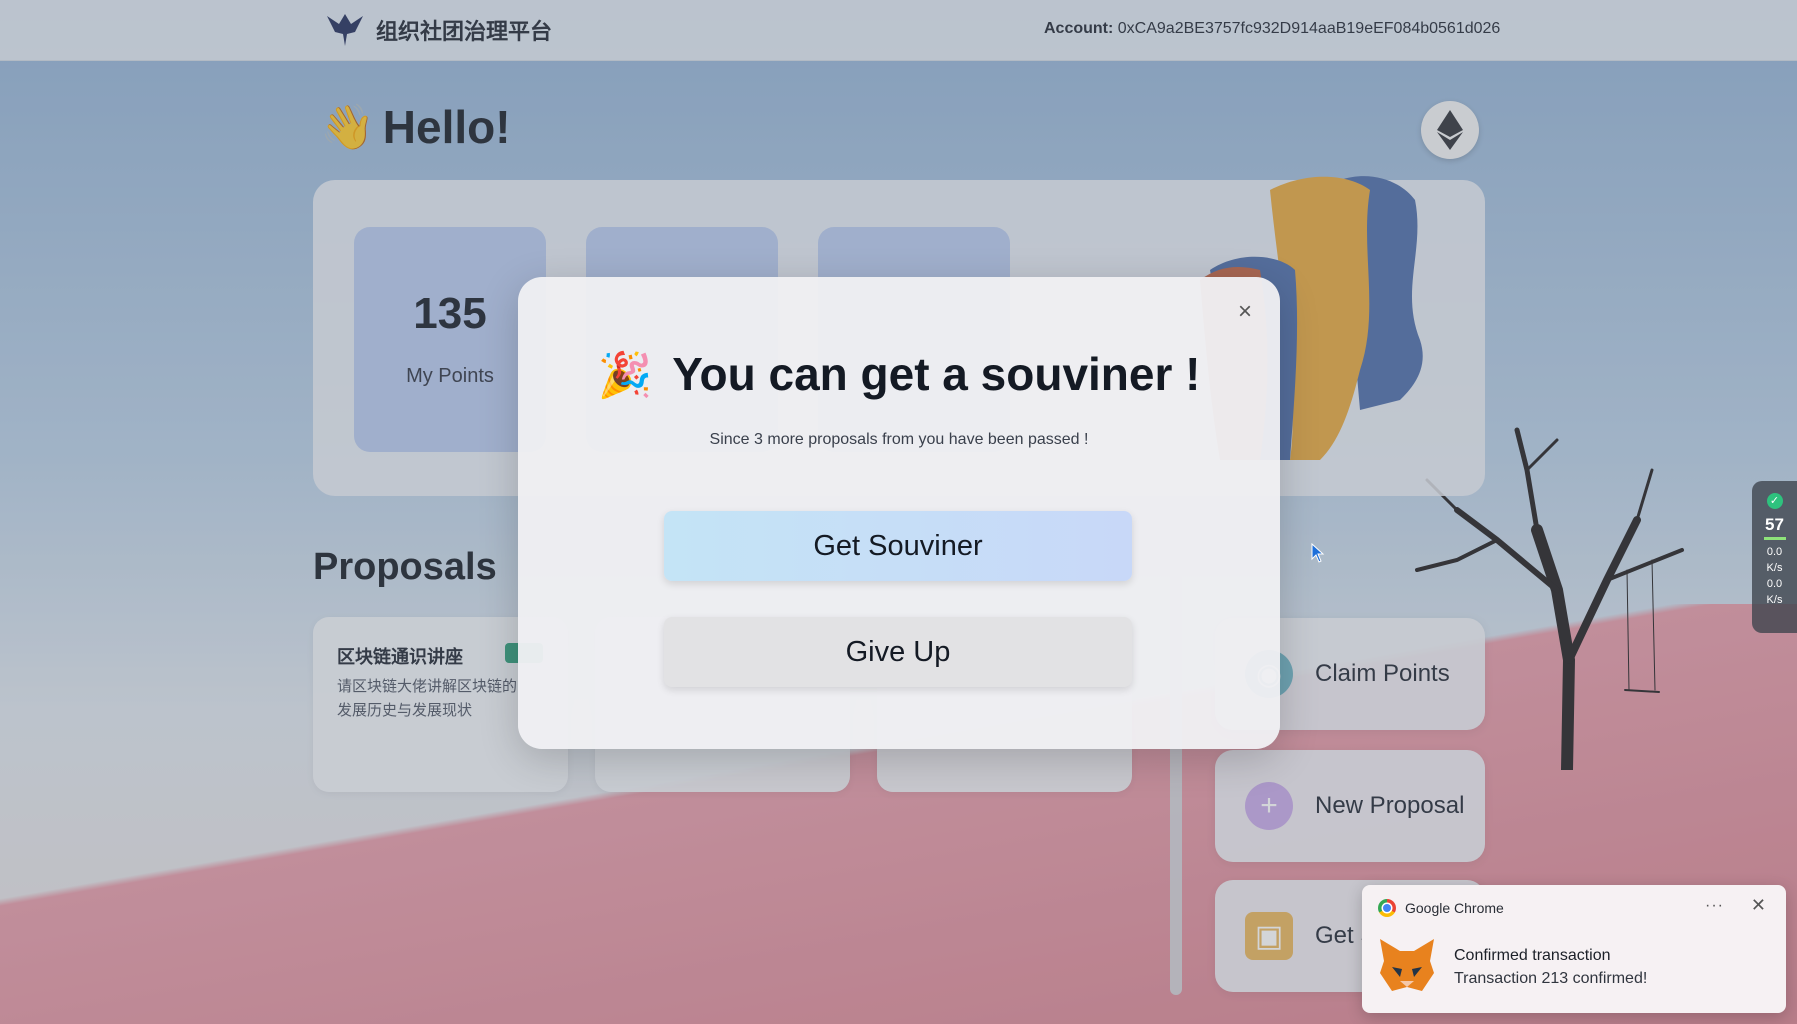 The height and width of the screenshot is (1024, 1797). I want to click on notification-header: Google Chrome, so click(1441, 908).